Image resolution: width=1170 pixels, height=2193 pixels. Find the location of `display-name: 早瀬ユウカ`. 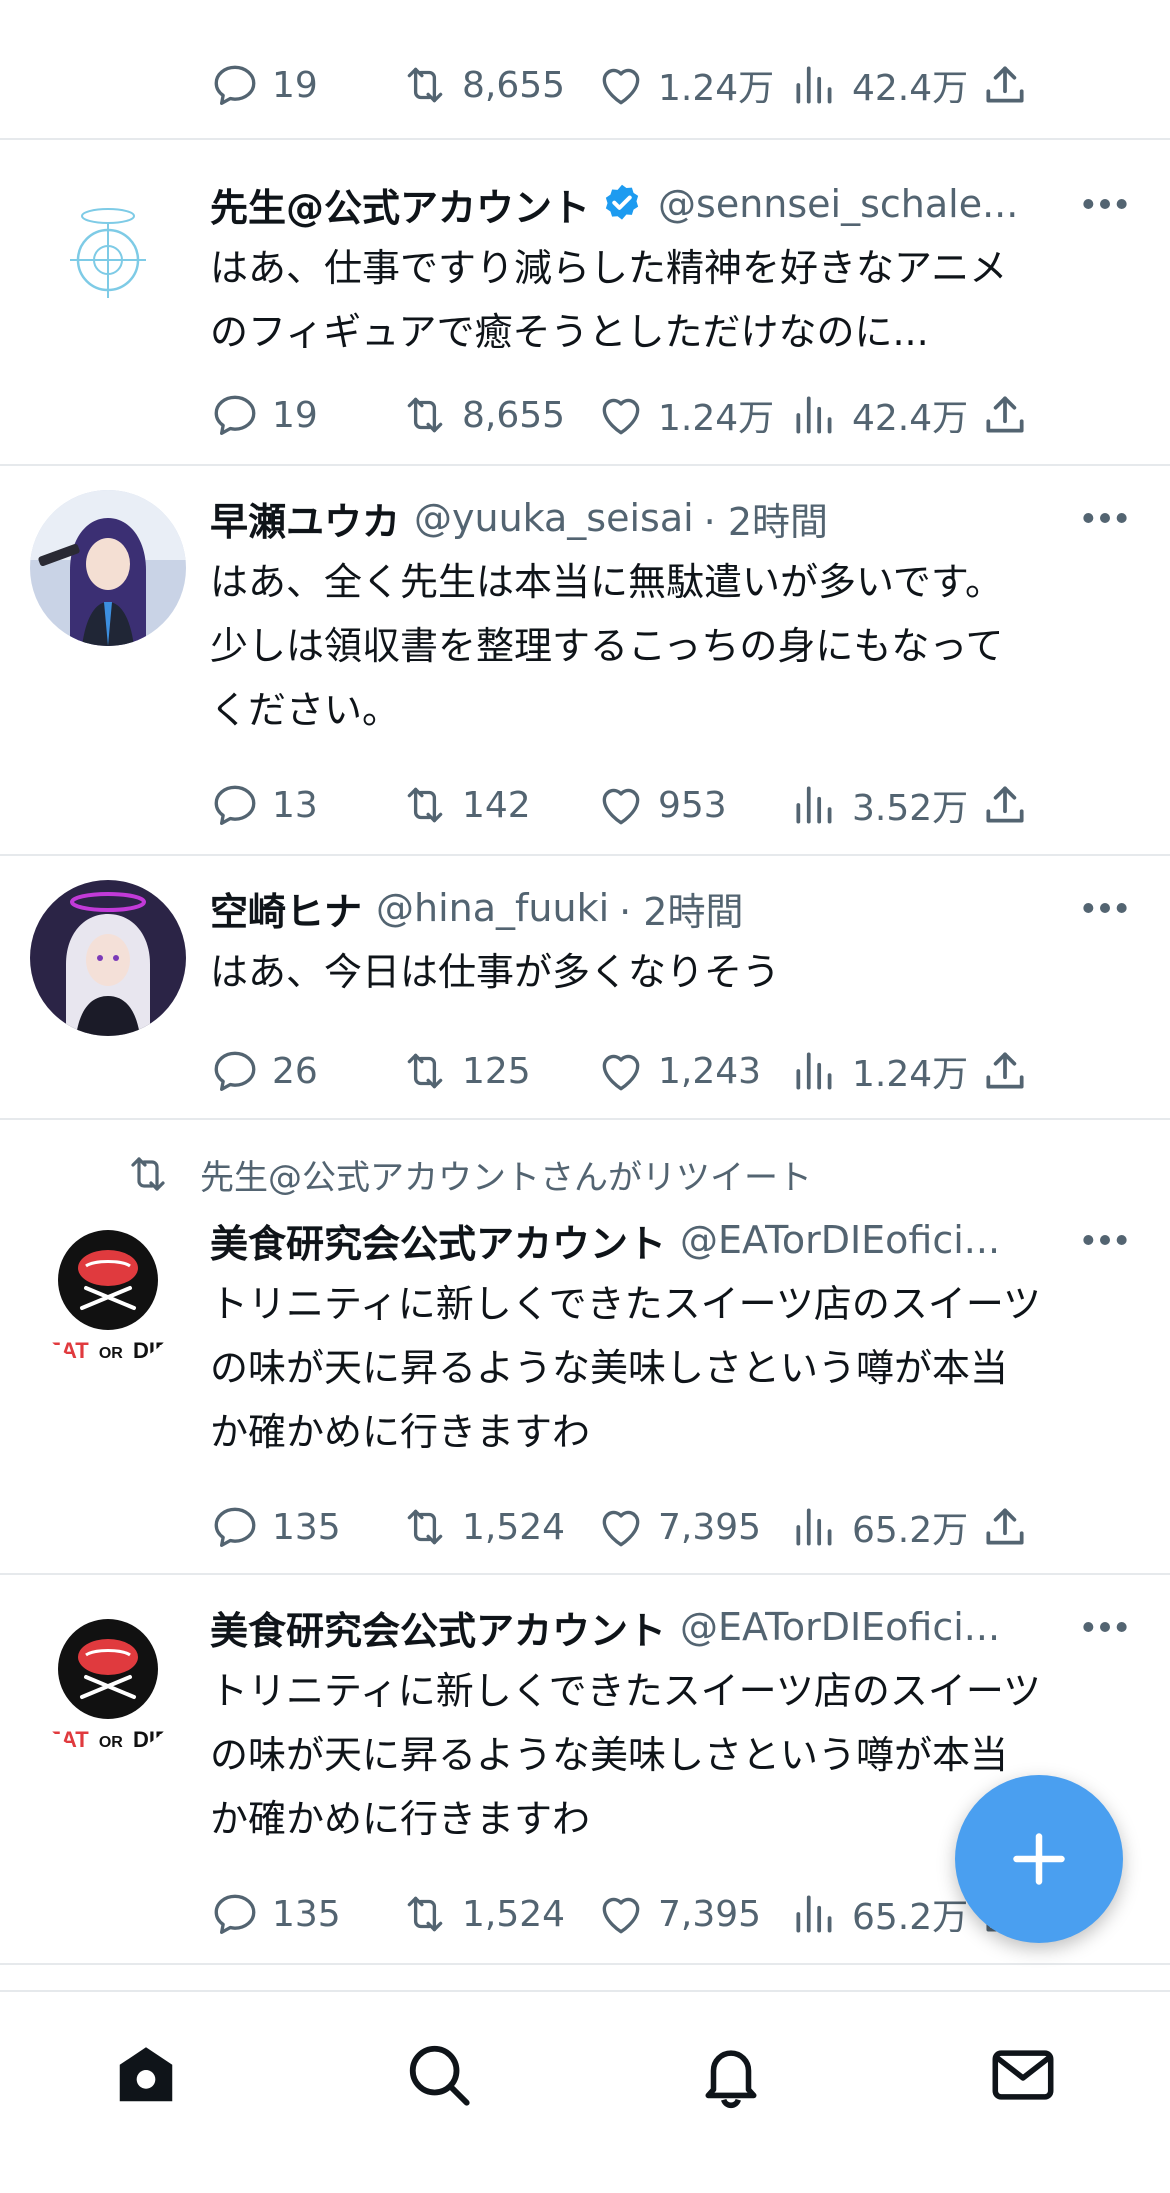

display-name: 早瀬ユウカ is located at coordinates (305, 518).